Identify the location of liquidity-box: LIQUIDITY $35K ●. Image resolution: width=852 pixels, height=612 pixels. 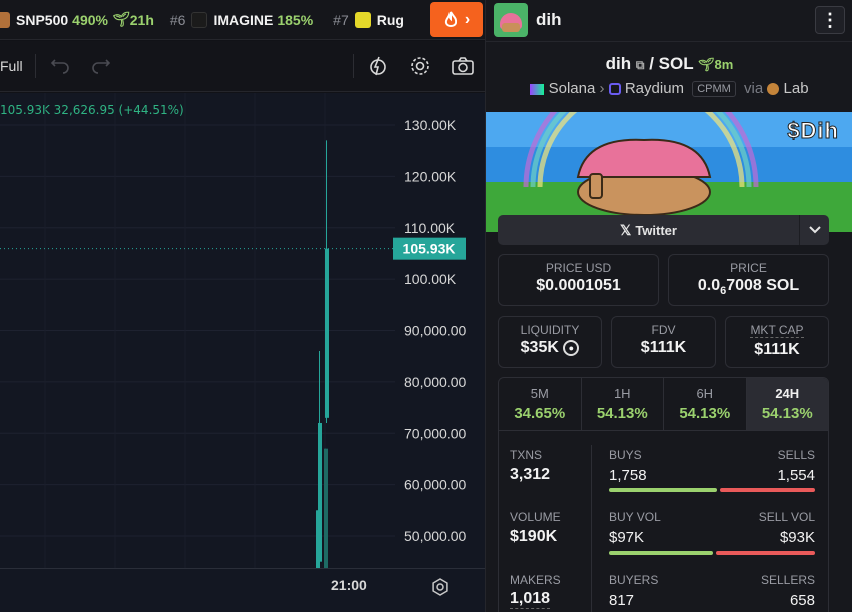
(550, 342).